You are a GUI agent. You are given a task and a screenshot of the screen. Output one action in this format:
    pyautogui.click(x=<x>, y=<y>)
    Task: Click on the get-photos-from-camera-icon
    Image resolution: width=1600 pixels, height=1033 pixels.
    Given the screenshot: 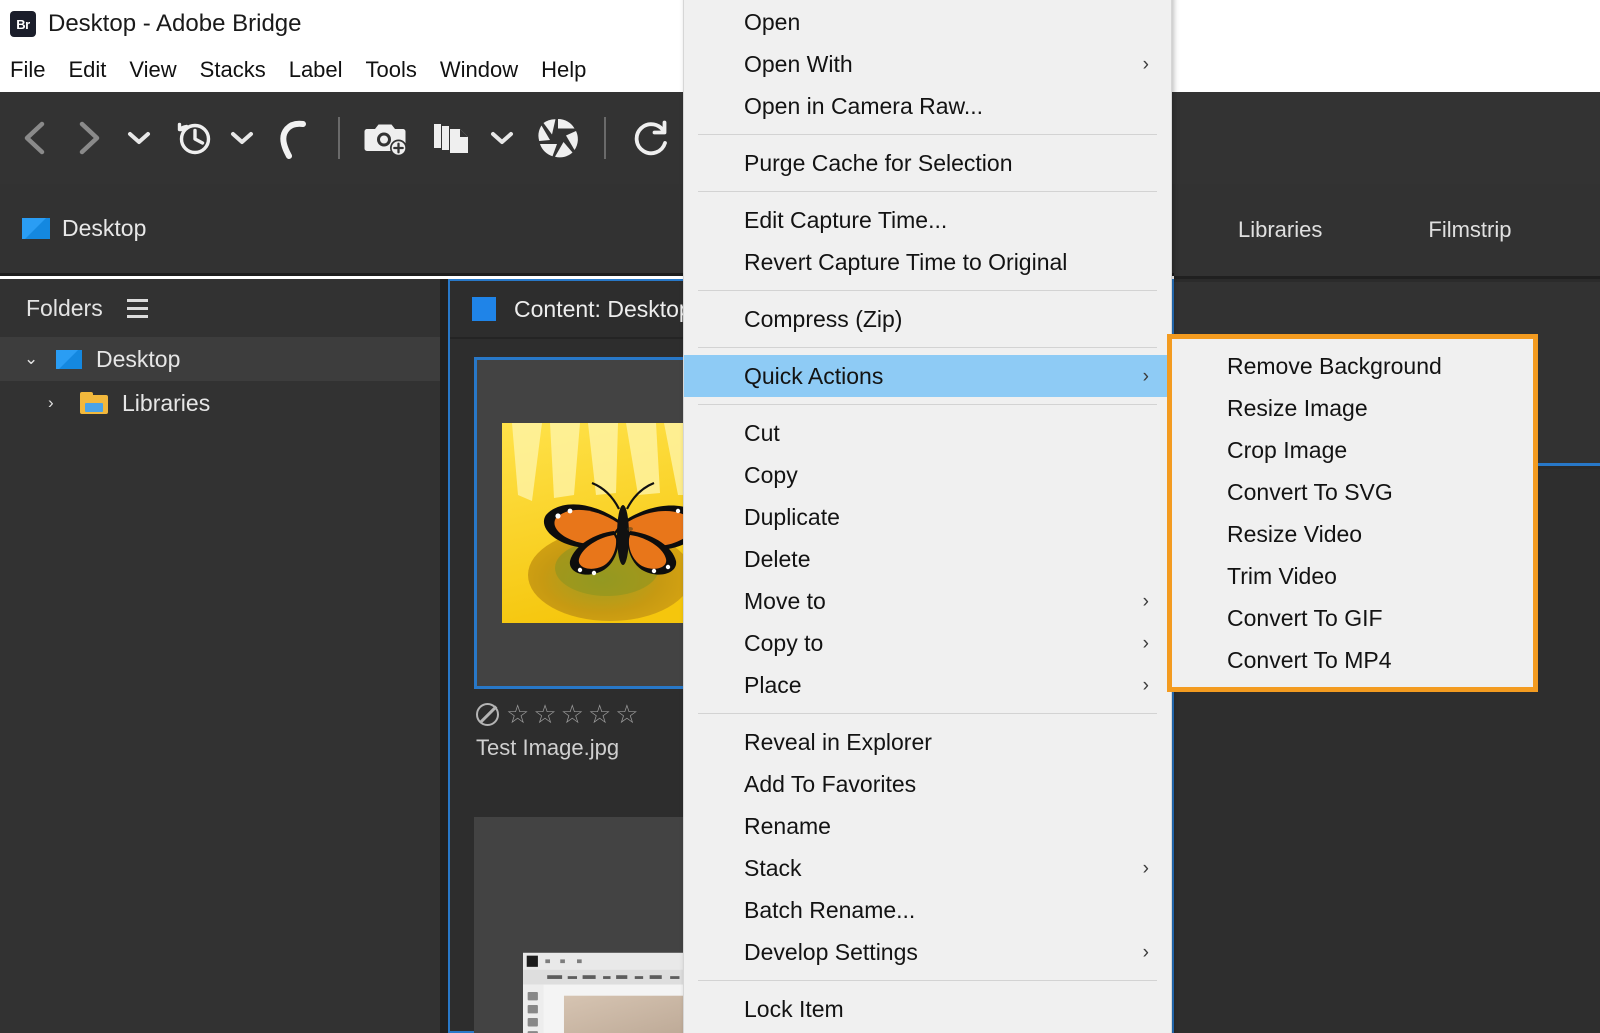 What is the action you would take?
    pyautogui.click(x=387, y=138)
    